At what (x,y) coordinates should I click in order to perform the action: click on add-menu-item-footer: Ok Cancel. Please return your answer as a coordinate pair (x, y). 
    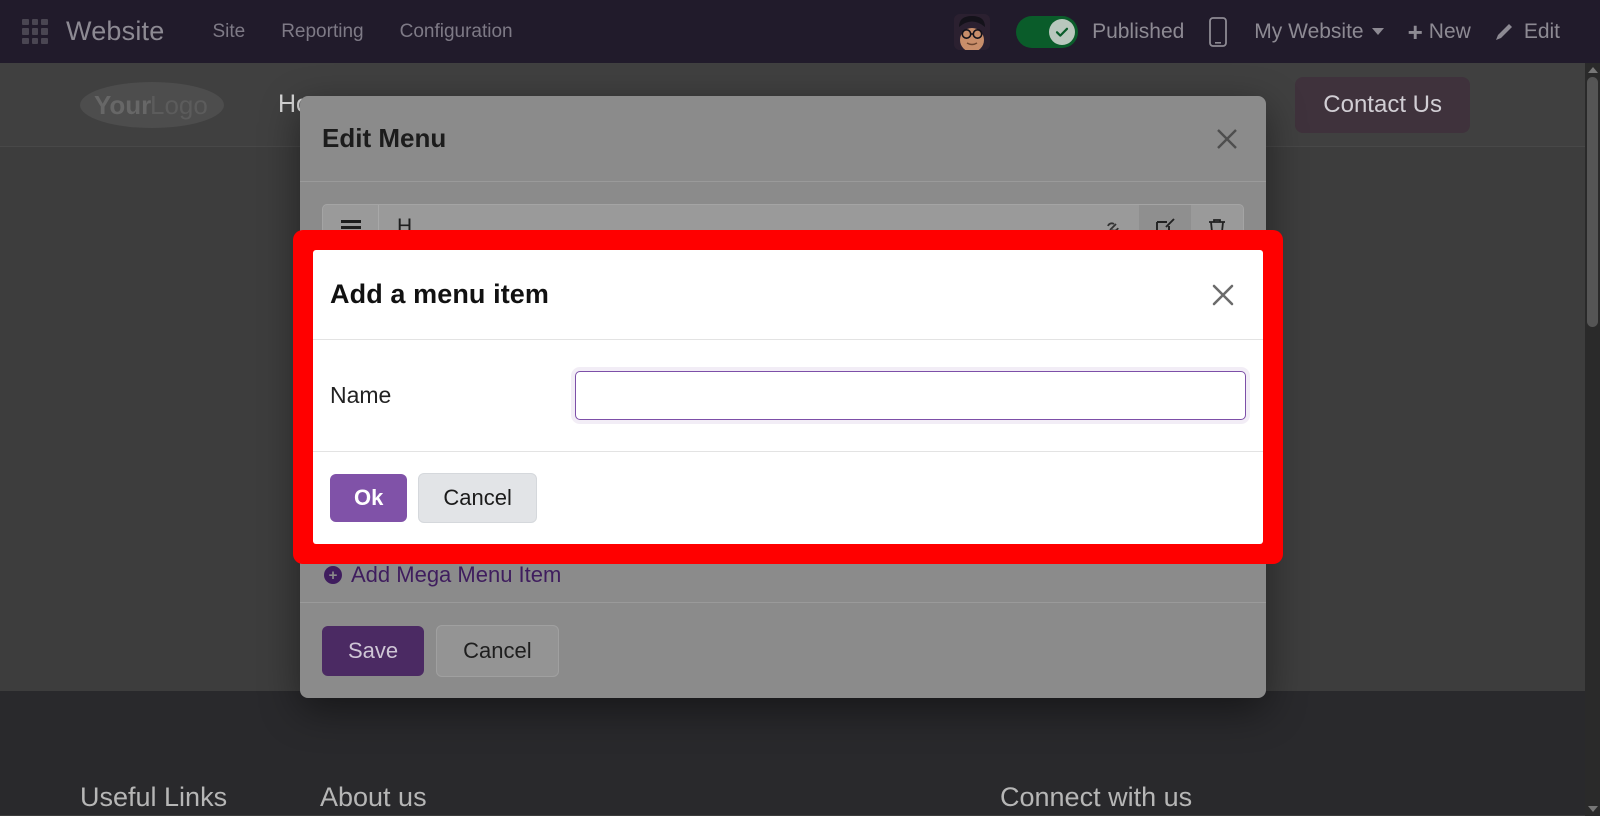
    Looking at the image, I should click on (788, 498).